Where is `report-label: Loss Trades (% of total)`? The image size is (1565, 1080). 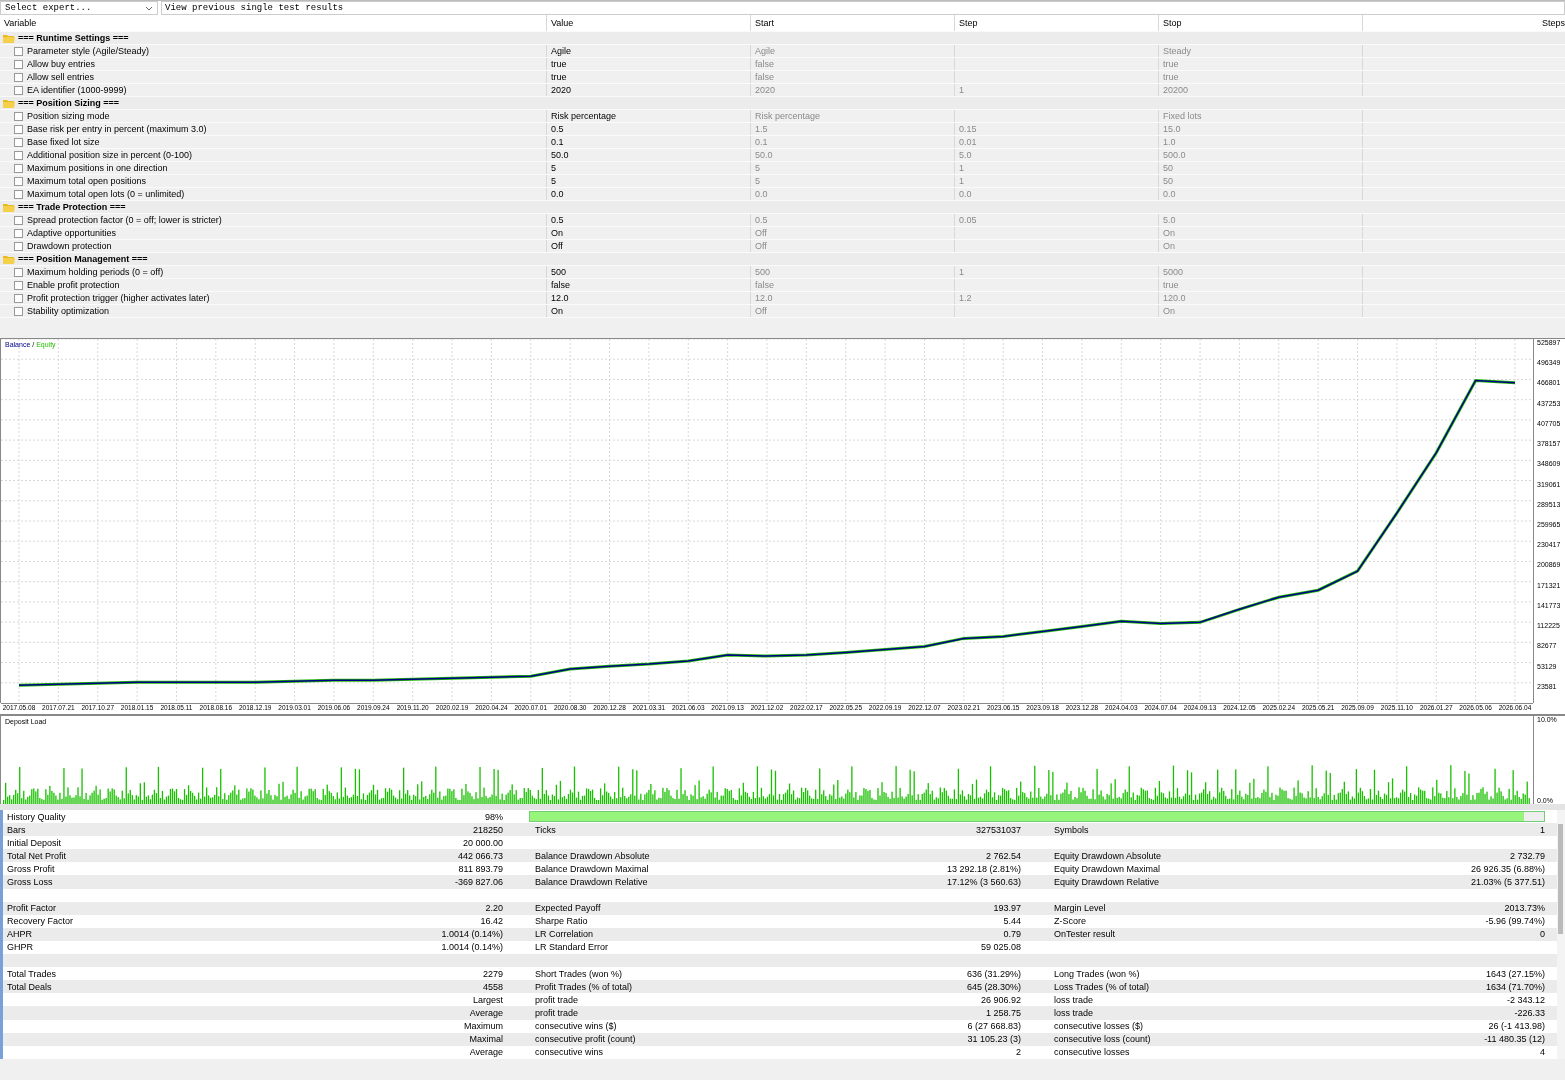 report-label: Loss Trades (% of total) is located at coordinates (1102, 986).